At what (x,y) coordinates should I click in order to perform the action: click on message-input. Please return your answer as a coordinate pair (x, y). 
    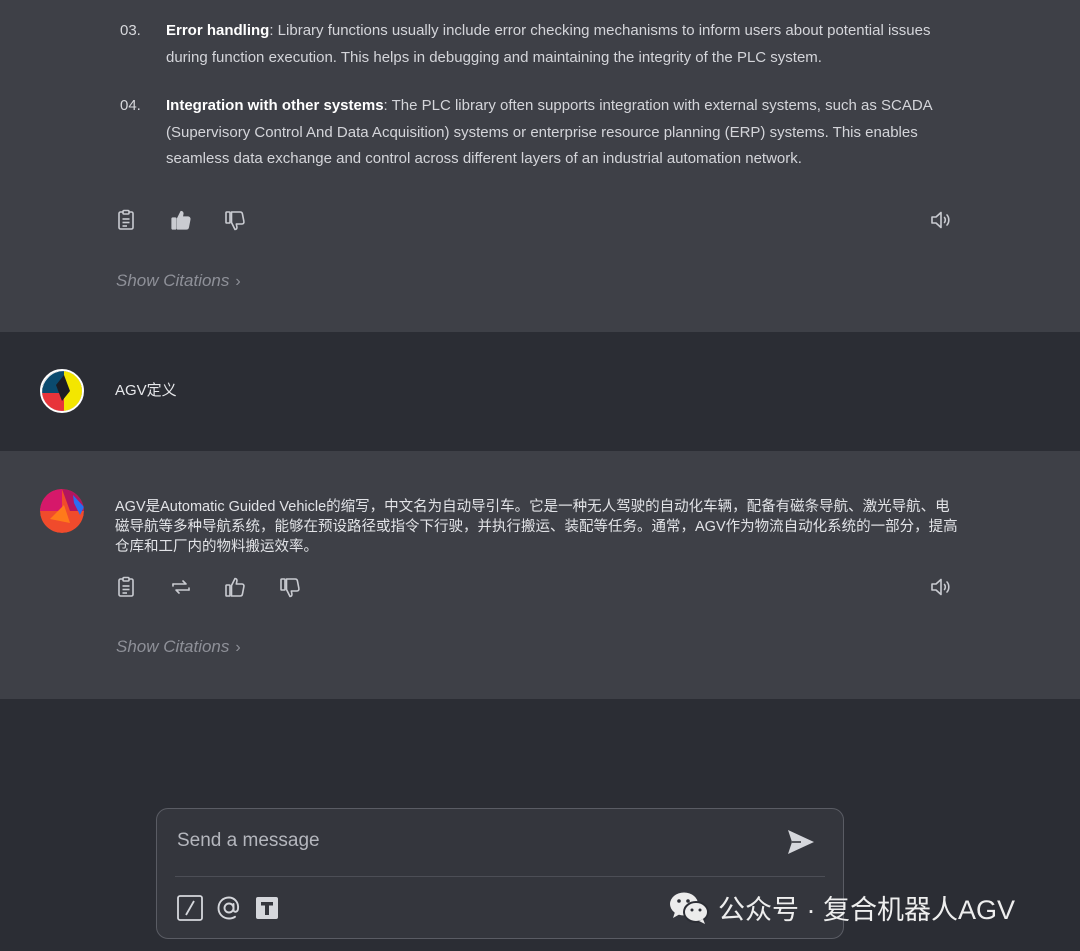
    Looking at the image, I should click on (467, 841).